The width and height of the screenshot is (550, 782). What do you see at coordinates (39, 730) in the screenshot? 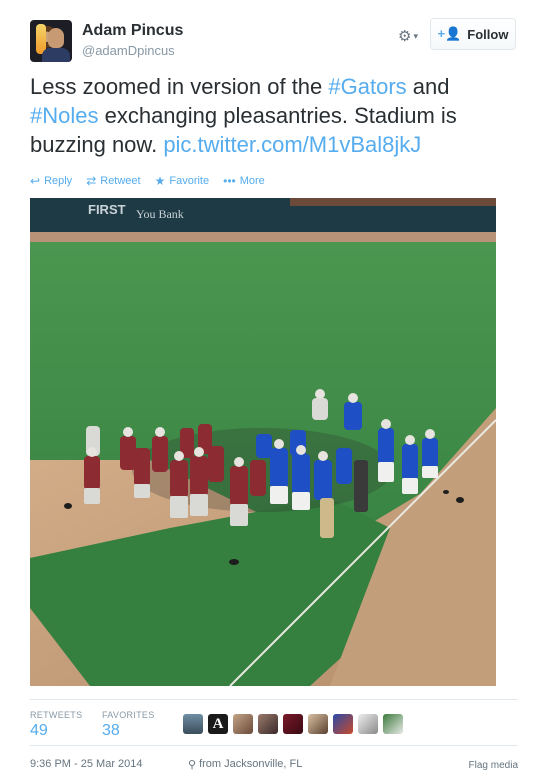
I see `retweets-count: 49` at bounding box center [39, 730].